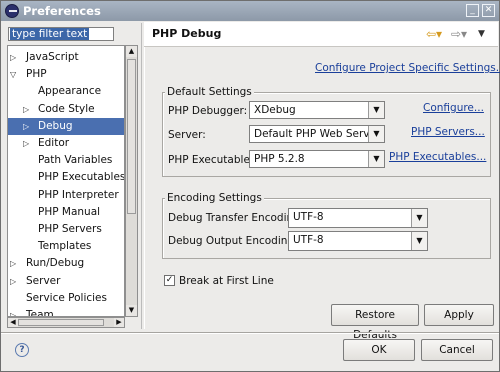 Image resolution: width=500 pixels, height=372 pixels. I want to click on cancel-button: Cancel, so click(457, 350).